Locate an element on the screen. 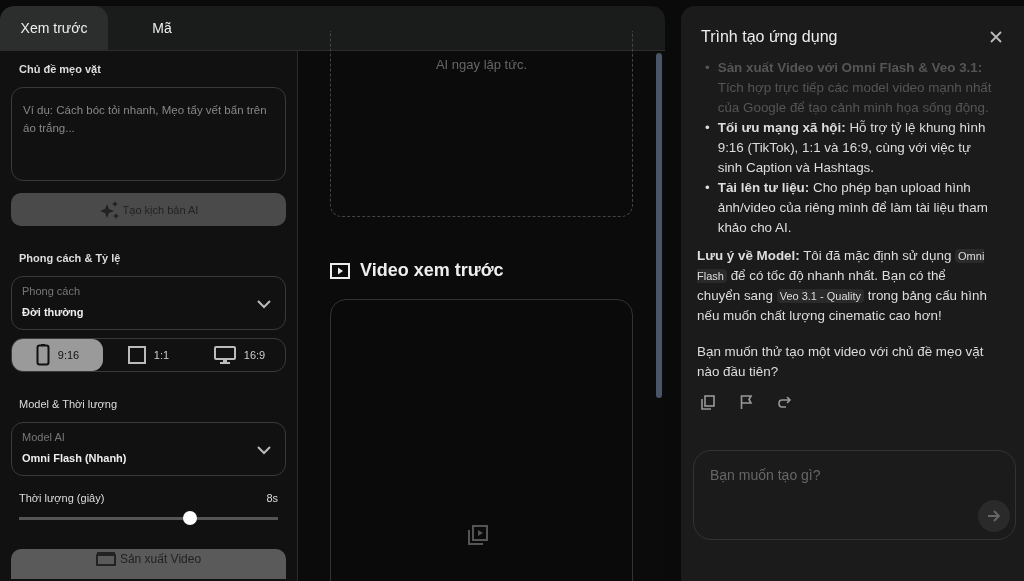 The width and height of the screenshot is (1024, 581). tab: Mã is located at coordinates (162, 28).